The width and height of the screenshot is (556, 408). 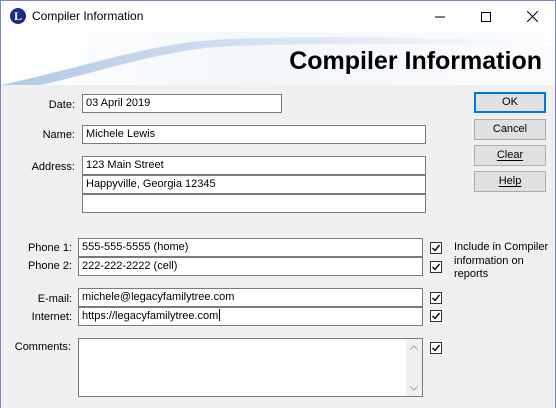 What do you see at coordinates (278, 58) in the screenshot?
I see `header-banner: Compiler Information` at bounding box center [278, 58].